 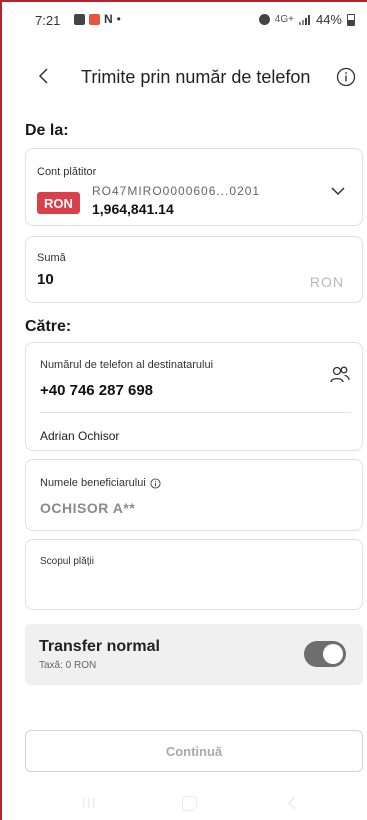 I want to click on app-header: Trimite prin număr de telefon, so click(x=184, y=78).